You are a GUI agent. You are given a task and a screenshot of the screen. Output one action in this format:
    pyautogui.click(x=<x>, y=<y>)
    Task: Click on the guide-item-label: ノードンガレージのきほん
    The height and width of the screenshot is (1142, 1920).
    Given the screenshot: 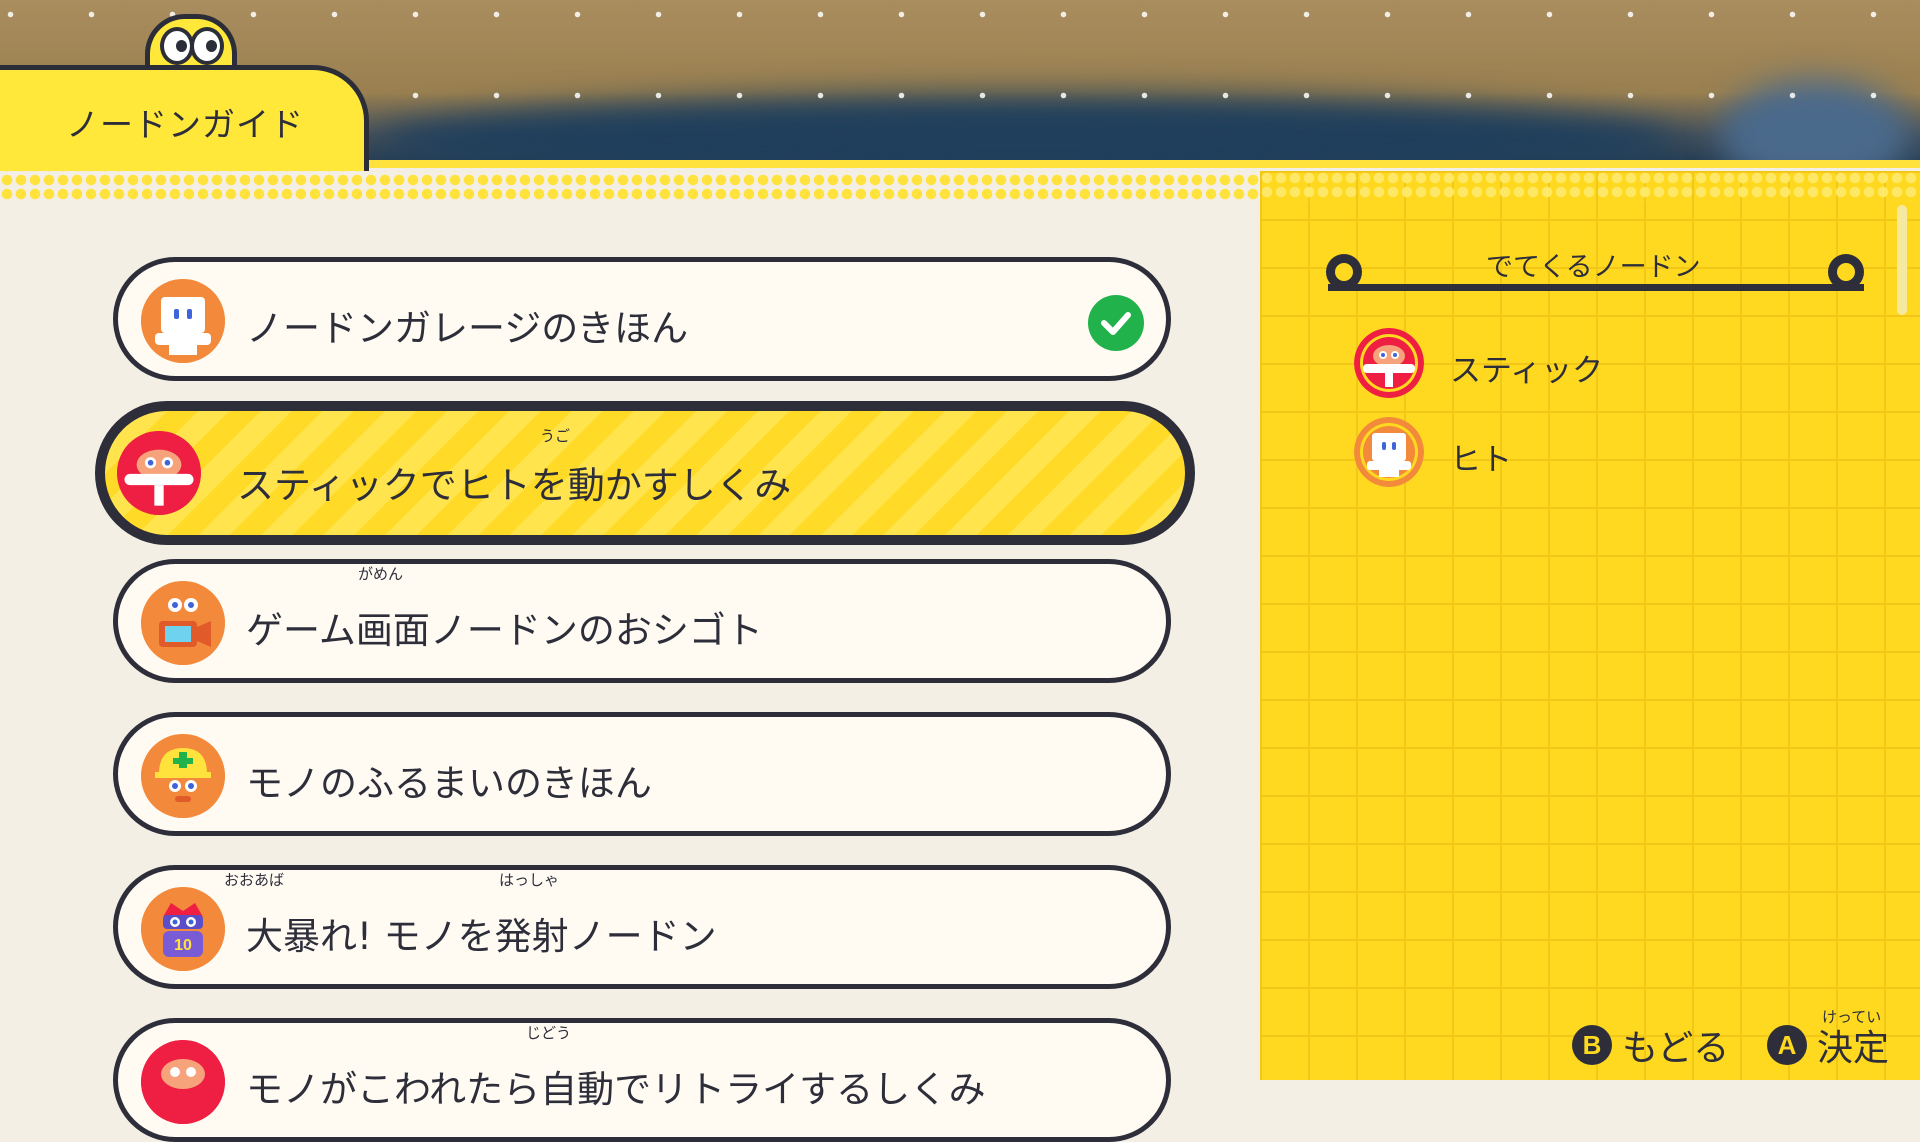 What is the action you would take?
    pyautogui.click(x=467, y=328)
    